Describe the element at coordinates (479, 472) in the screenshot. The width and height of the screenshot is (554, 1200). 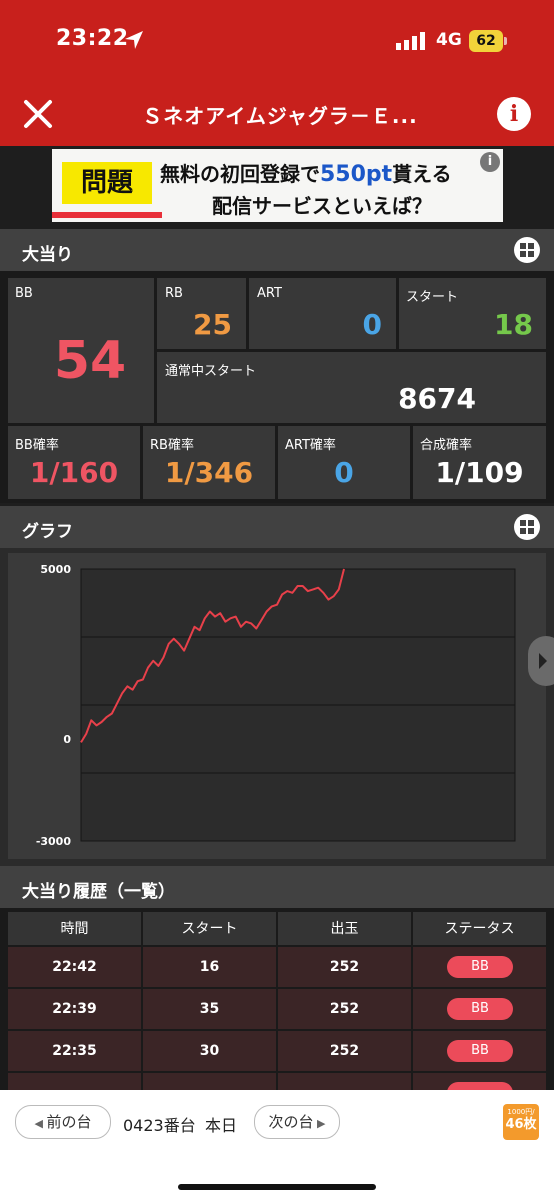
I see `combined-rate-value: 1/109` at that location.